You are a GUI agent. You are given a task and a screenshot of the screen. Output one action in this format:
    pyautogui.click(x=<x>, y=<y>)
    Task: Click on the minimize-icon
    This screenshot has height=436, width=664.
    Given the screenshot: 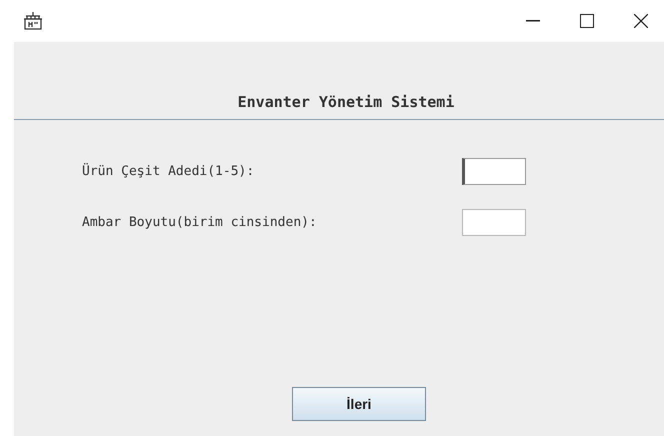 What is the action you would take?
    pyautogui.click(x=533, y=21)
    